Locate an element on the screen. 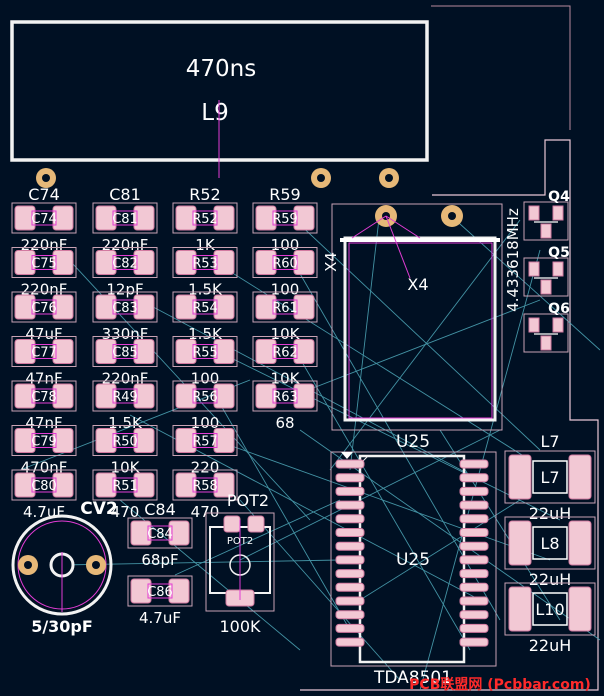 This screenshot has width=604, height=696. part-c81-fab-ref: C81 is located at coordinates (125, 219).